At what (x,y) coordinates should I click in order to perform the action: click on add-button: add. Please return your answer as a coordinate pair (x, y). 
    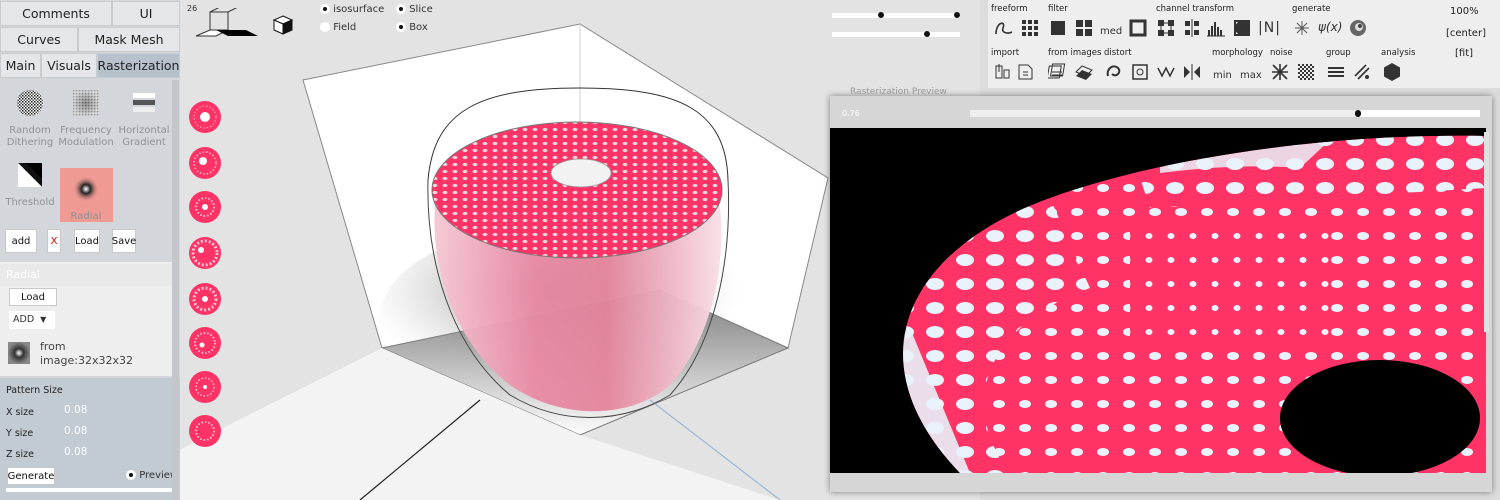
    Looking at the image, I should click on (21, 241).